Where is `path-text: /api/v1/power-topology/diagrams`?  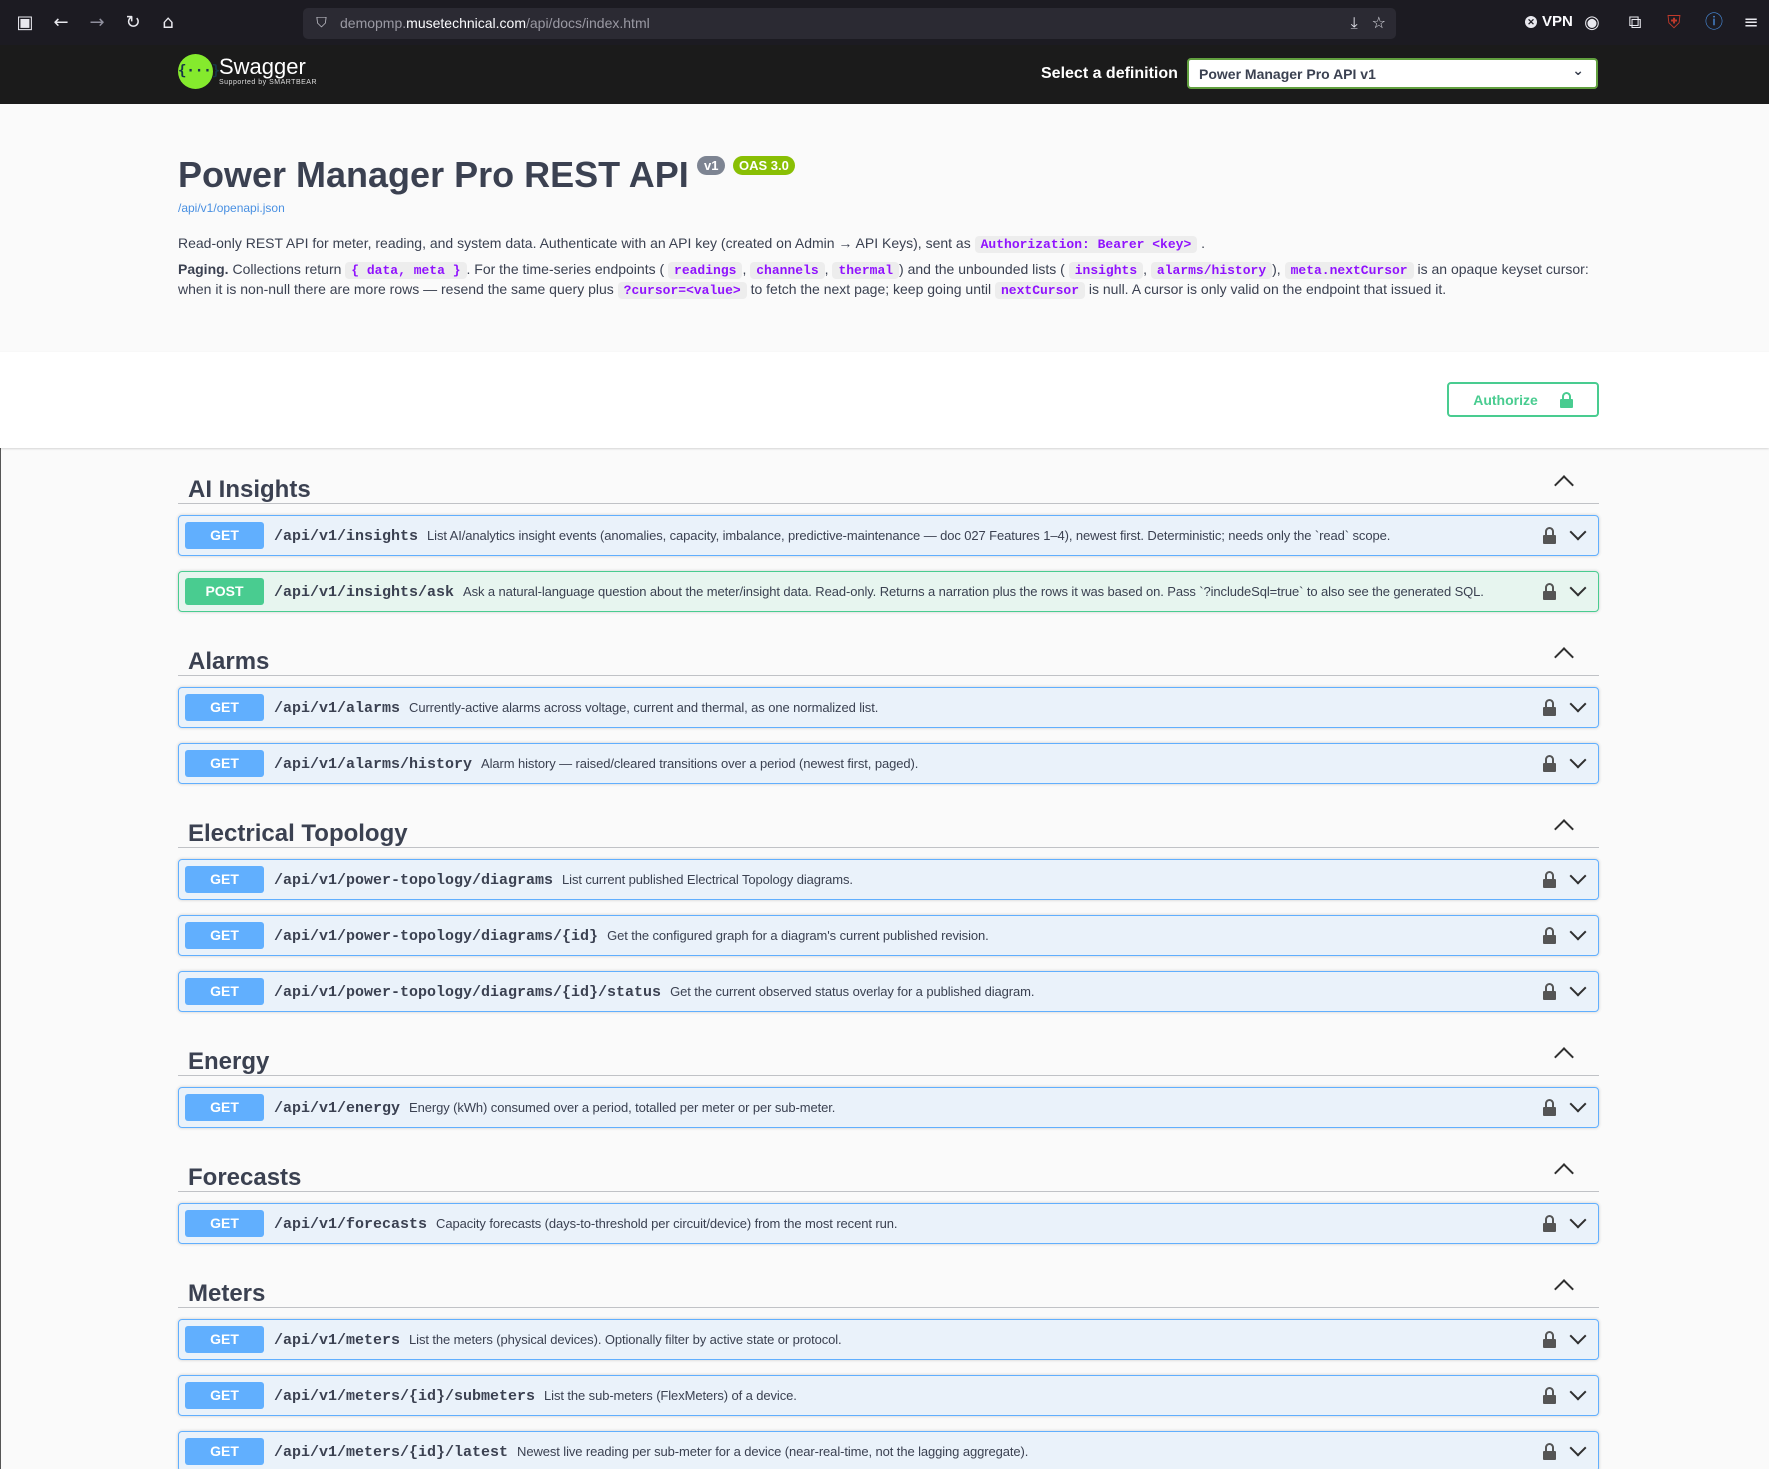 path-text: /api/v1/power-topology/diagrams is located at coordinates (414, 880).